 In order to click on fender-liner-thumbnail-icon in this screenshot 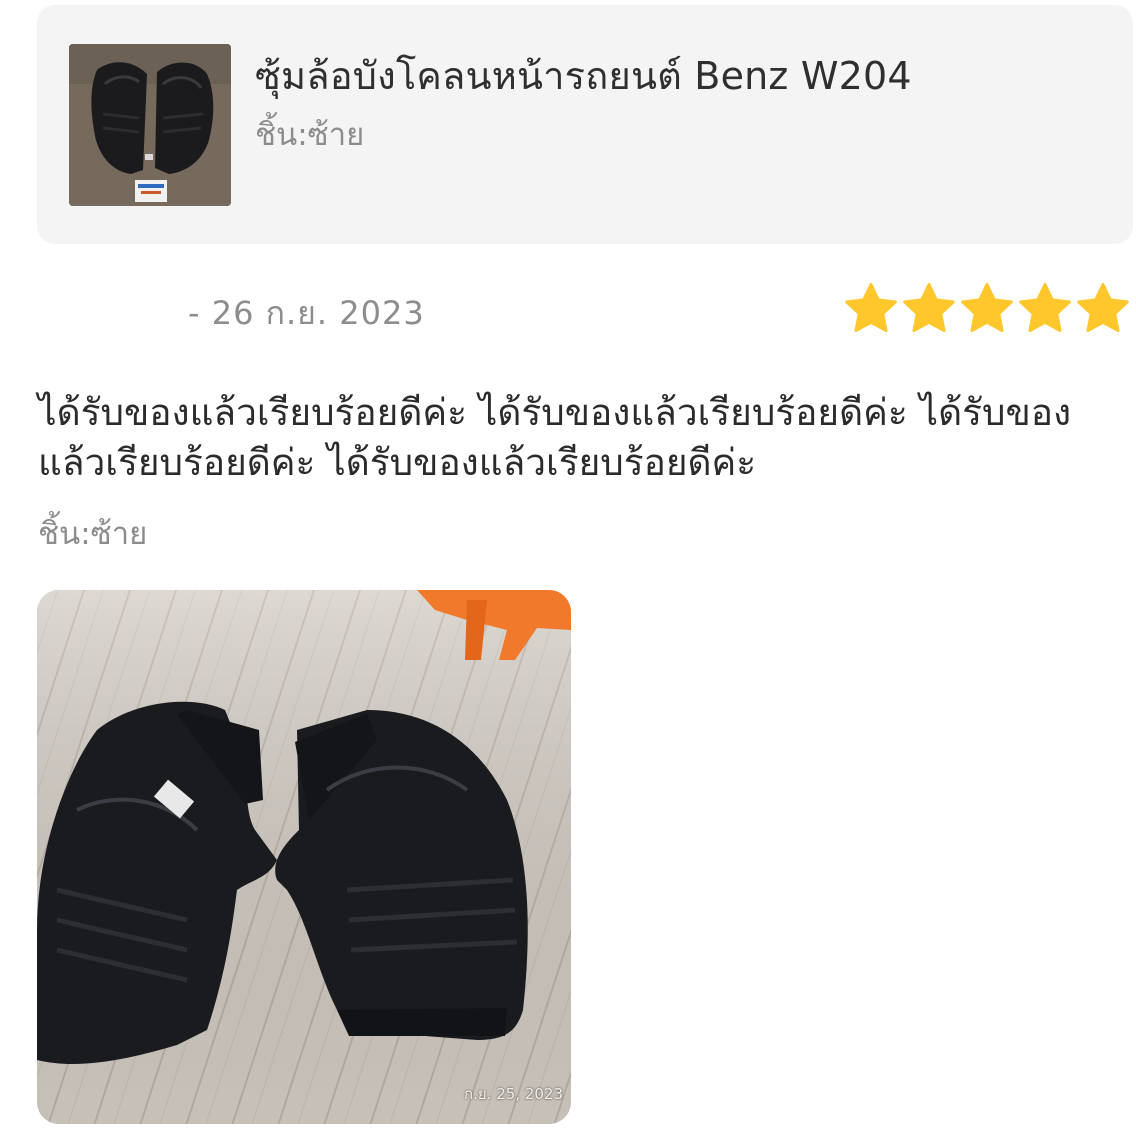, I will do `click(150, 125)`.